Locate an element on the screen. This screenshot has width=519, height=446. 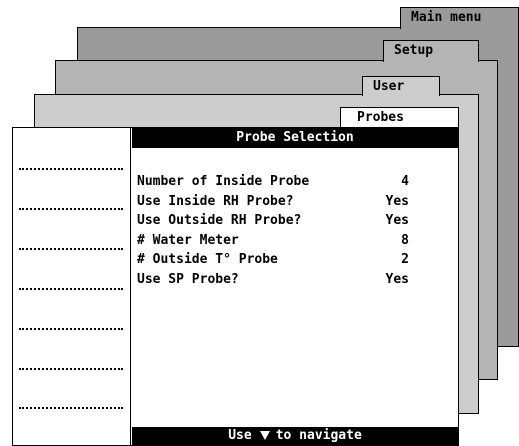
setting-row: Use Inside RH Probe? Yes is located at coordinates (273, 202).